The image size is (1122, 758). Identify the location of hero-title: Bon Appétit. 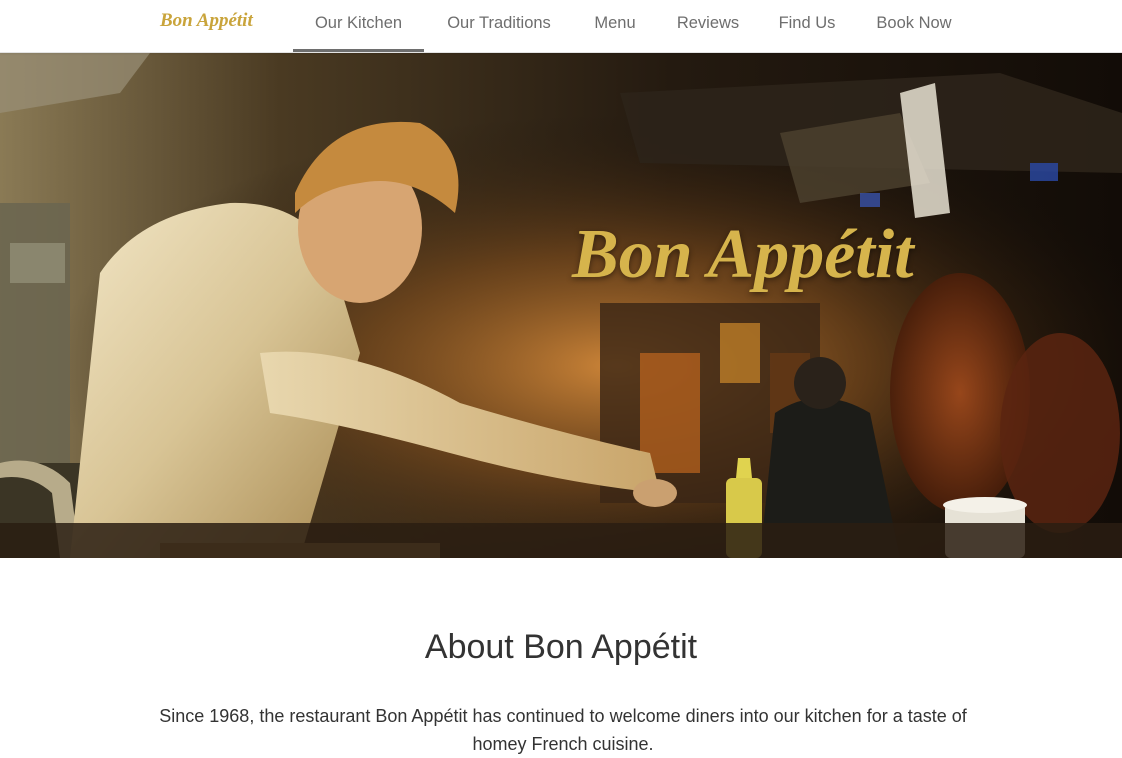
(743, 254).